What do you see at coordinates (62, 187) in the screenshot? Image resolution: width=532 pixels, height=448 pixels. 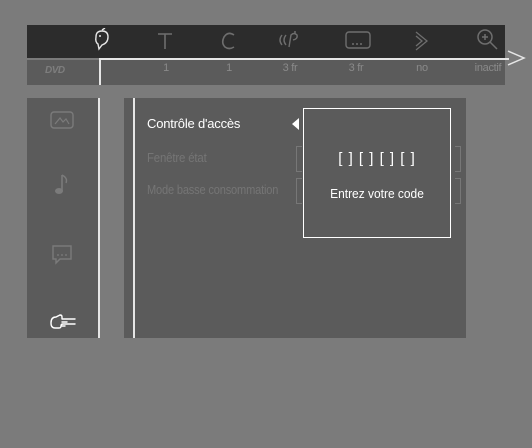 I see `music-note-icon` at bounding box center [62, 187].